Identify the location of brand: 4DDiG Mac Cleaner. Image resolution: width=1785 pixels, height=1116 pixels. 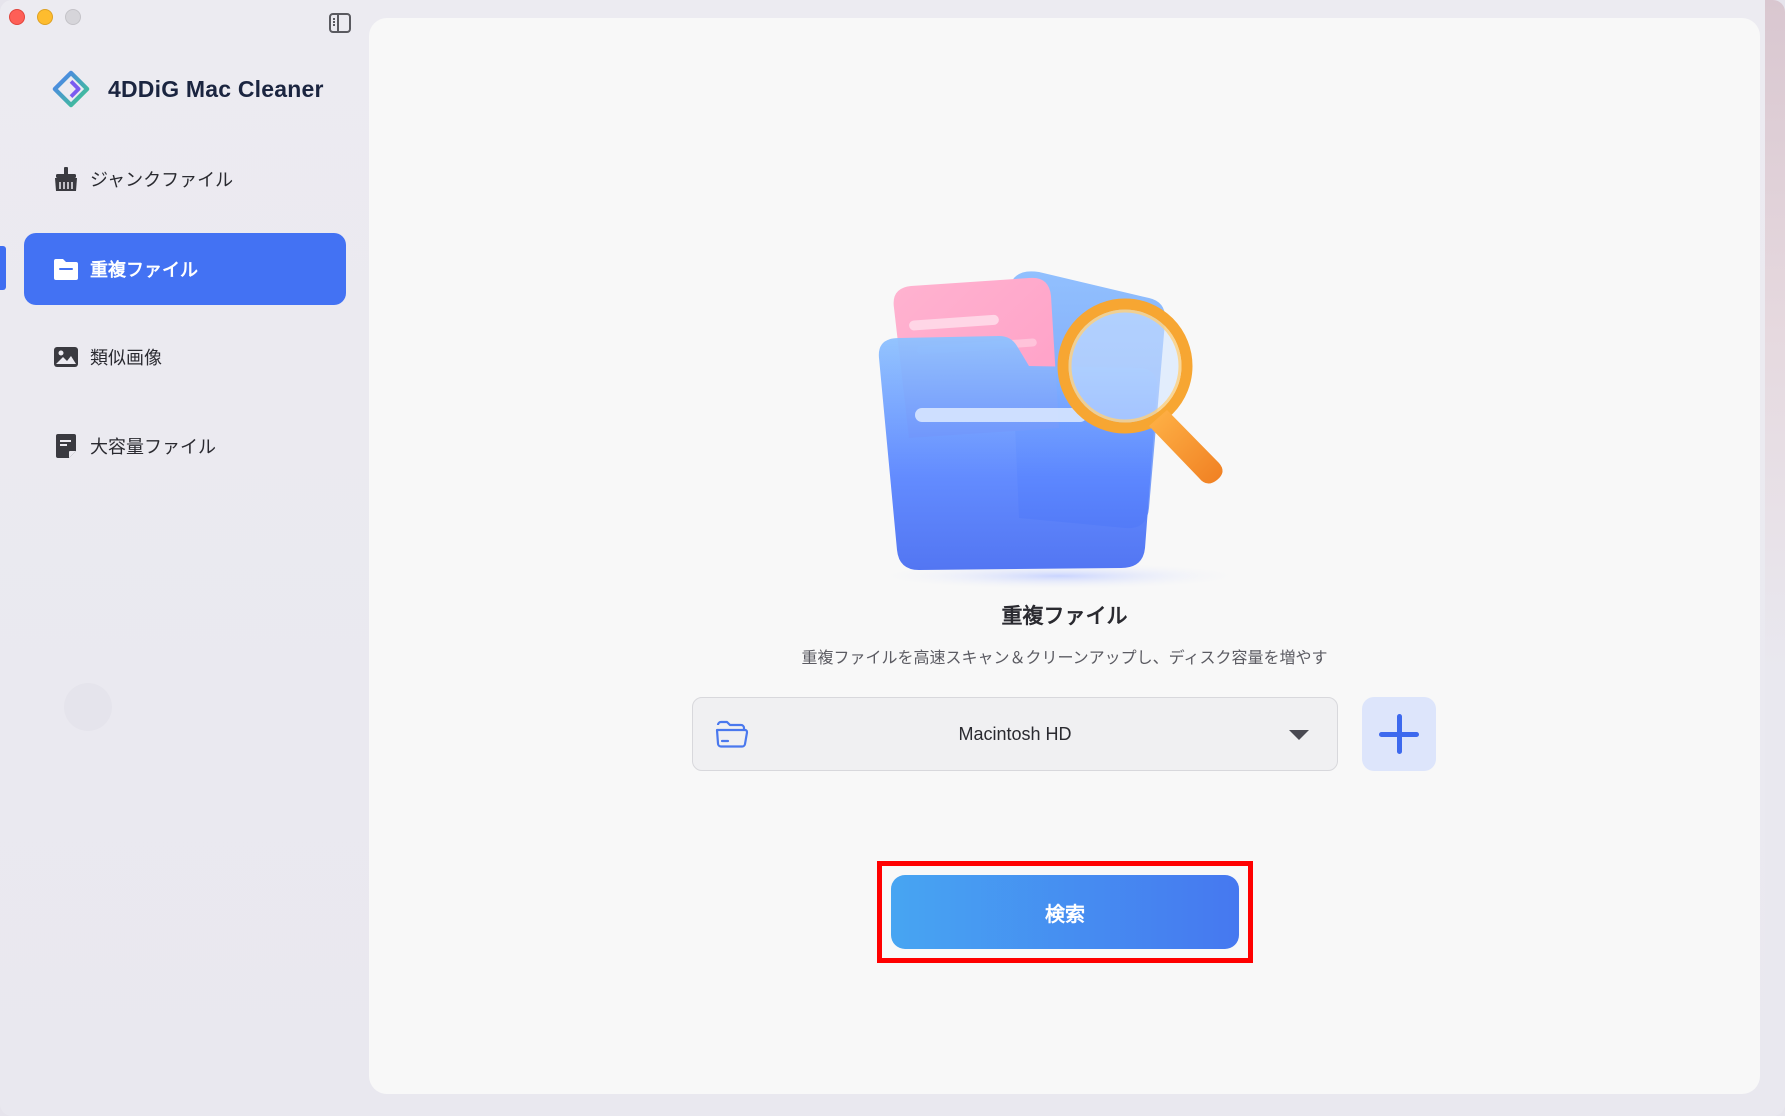
(188, 89).